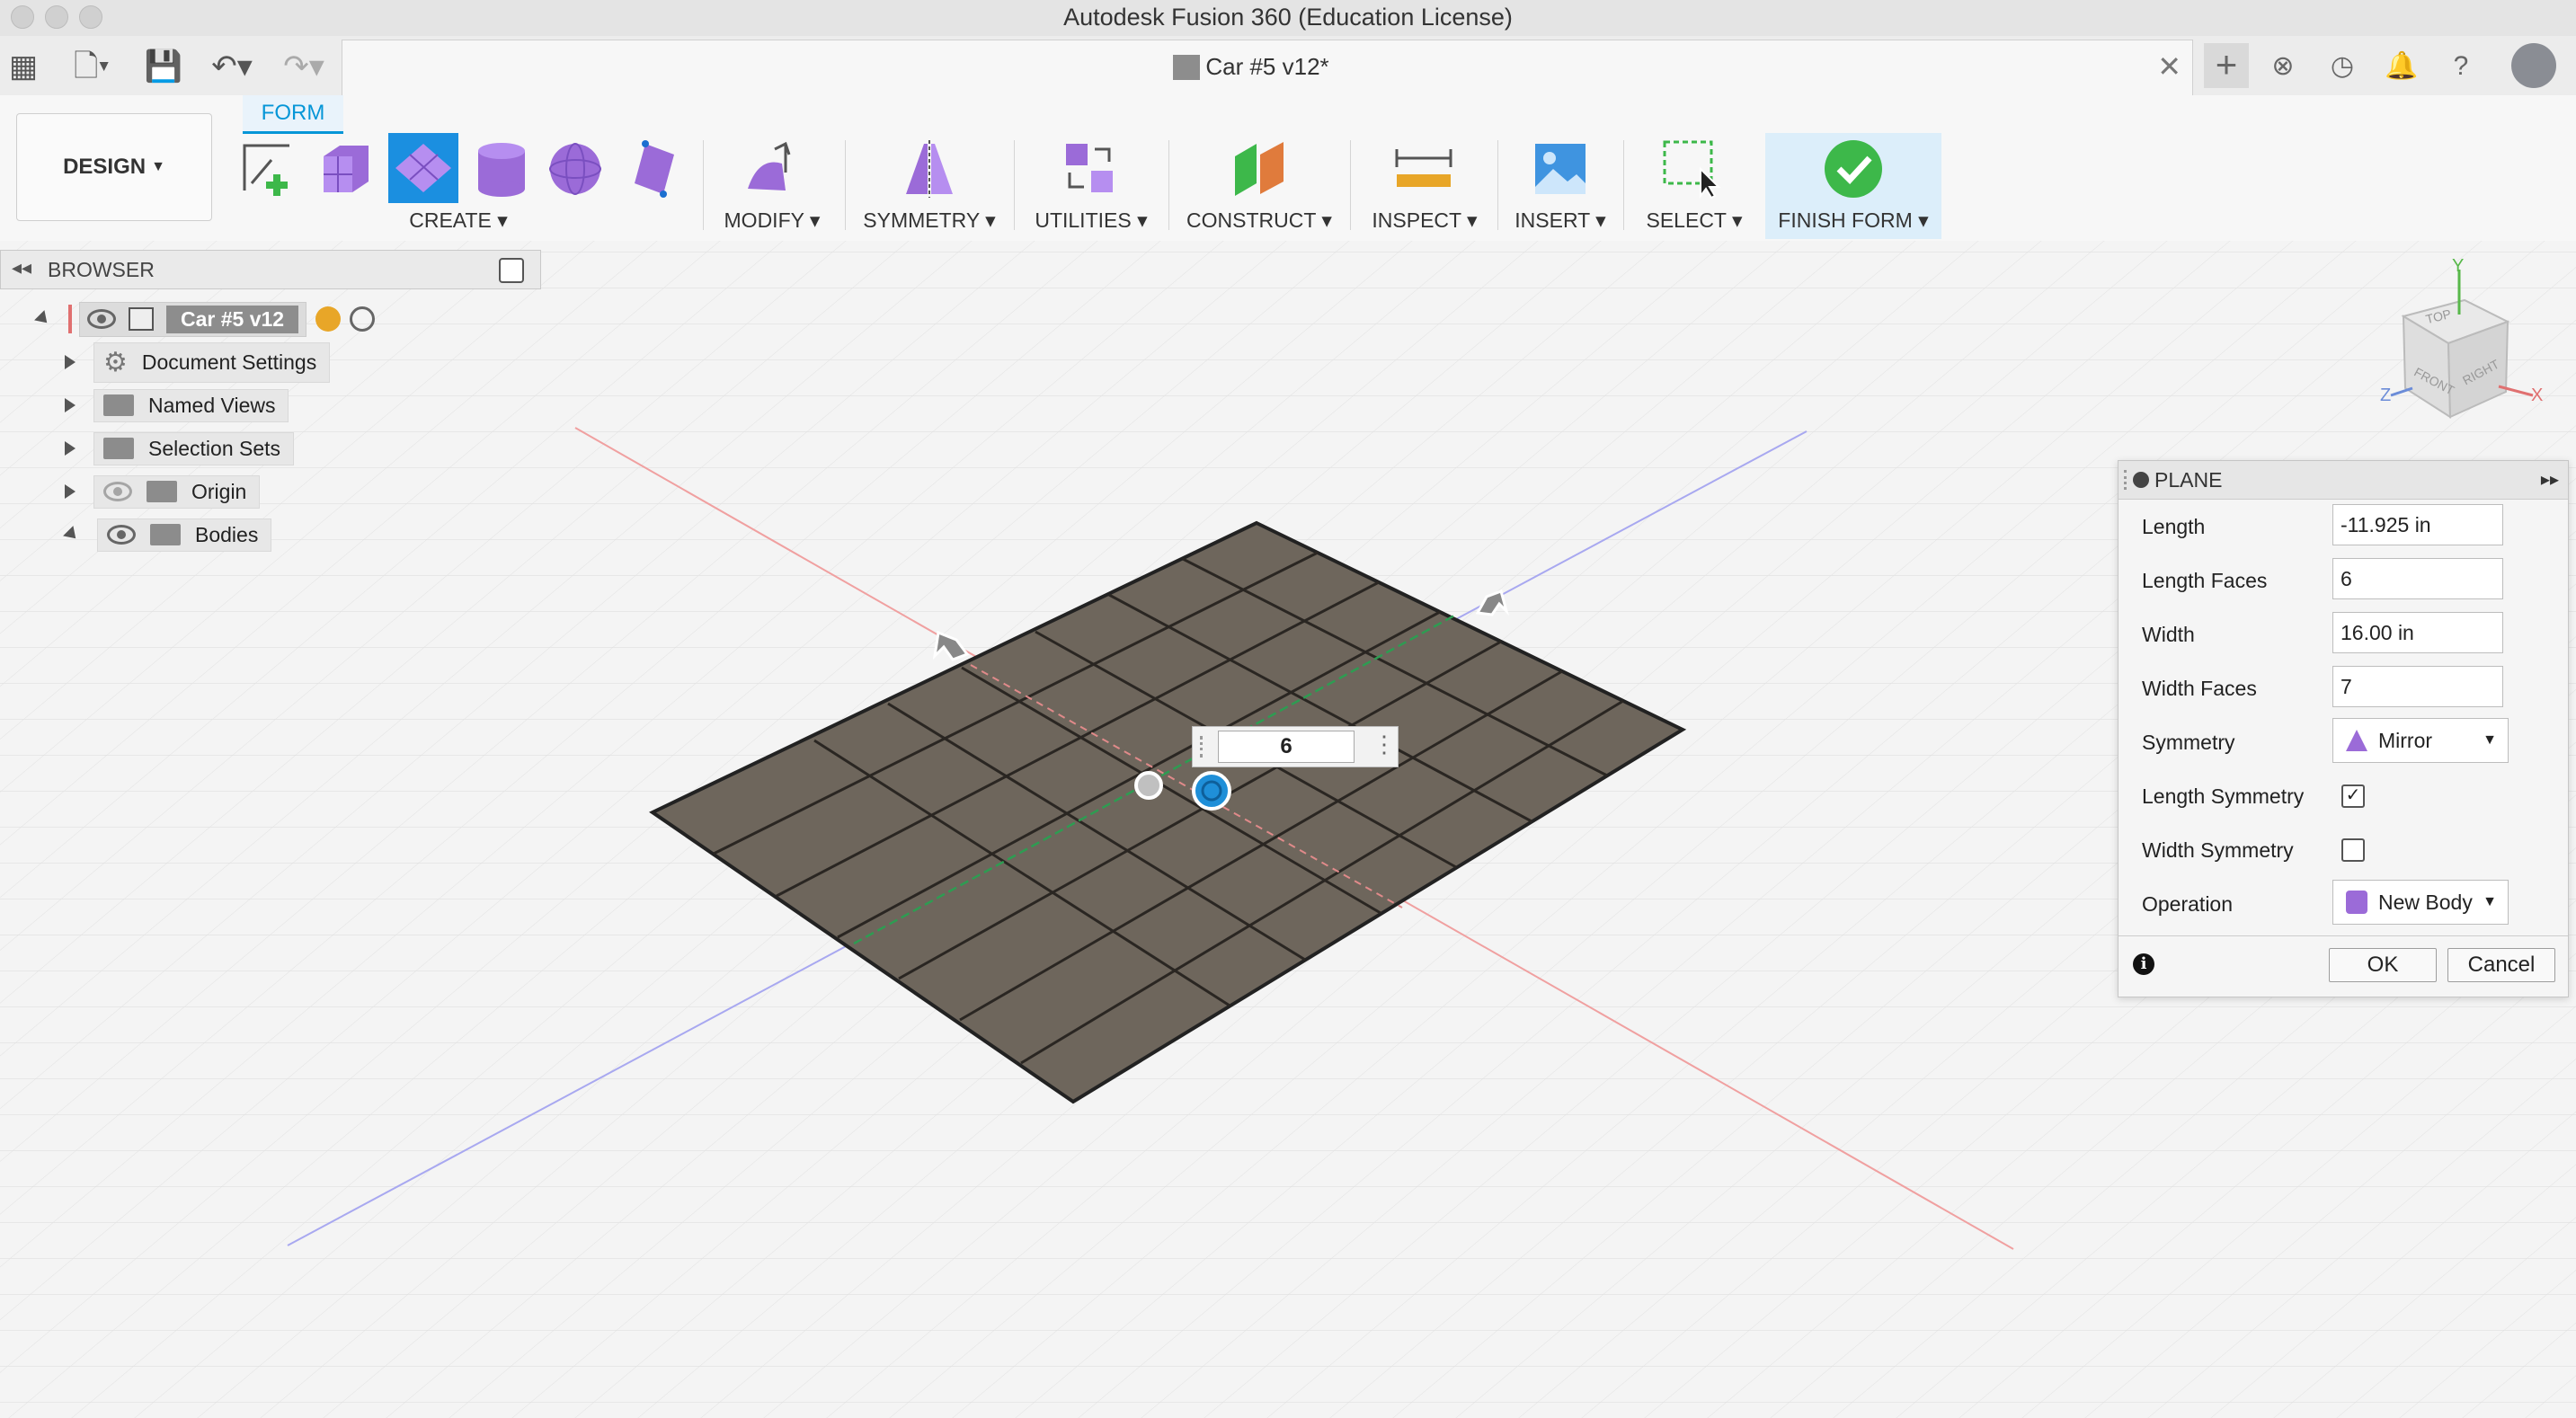  Describe the element at coordinates (92, 66) in the screenshot. I see `file-menu-icon: 🗋▾` at that location.